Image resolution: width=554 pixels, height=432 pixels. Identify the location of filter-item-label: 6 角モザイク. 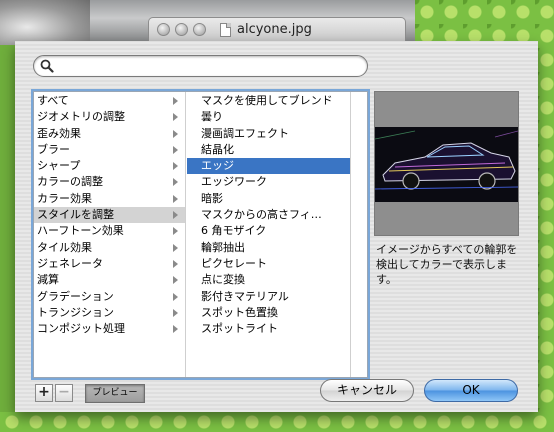
(234, 231).